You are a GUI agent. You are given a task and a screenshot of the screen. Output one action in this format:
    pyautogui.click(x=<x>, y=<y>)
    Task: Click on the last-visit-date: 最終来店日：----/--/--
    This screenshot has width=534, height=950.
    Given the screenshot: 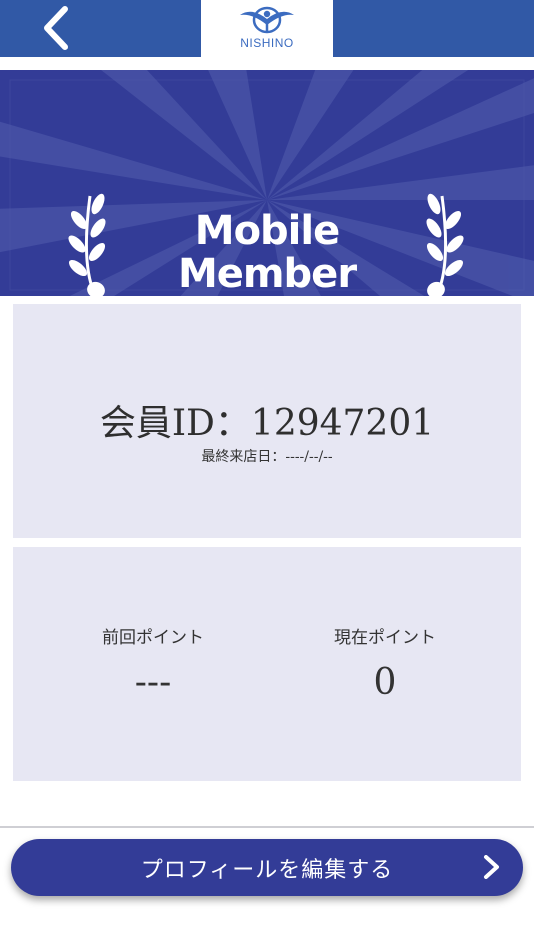 What is the action you would take?
    pyautogui.click(x=267, y=457)
    